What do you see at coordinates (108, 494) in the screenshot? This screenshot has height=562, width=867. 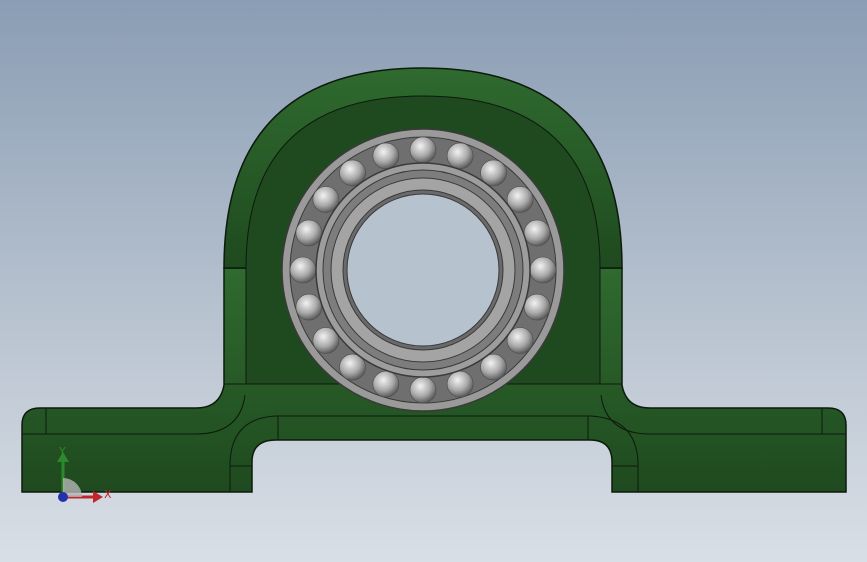 I see `x-axis-label: X` at bounding box center [108, 494].